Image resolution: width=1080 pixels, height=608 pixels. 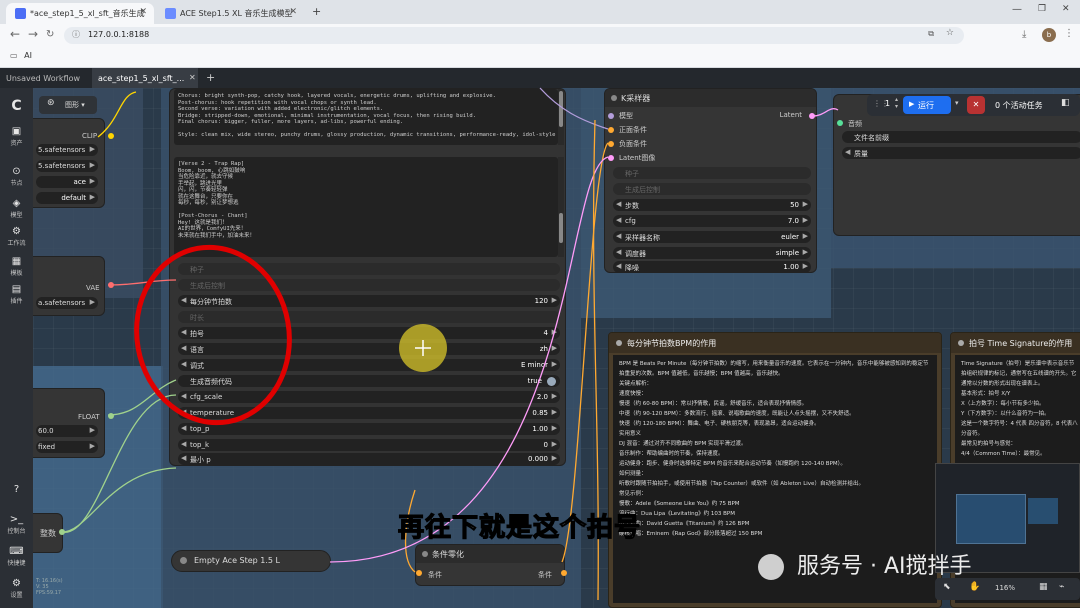 What do you see at coordinates (142, 397) in the screenshot?
I see `float-wire` at bounding box center [142, 397].